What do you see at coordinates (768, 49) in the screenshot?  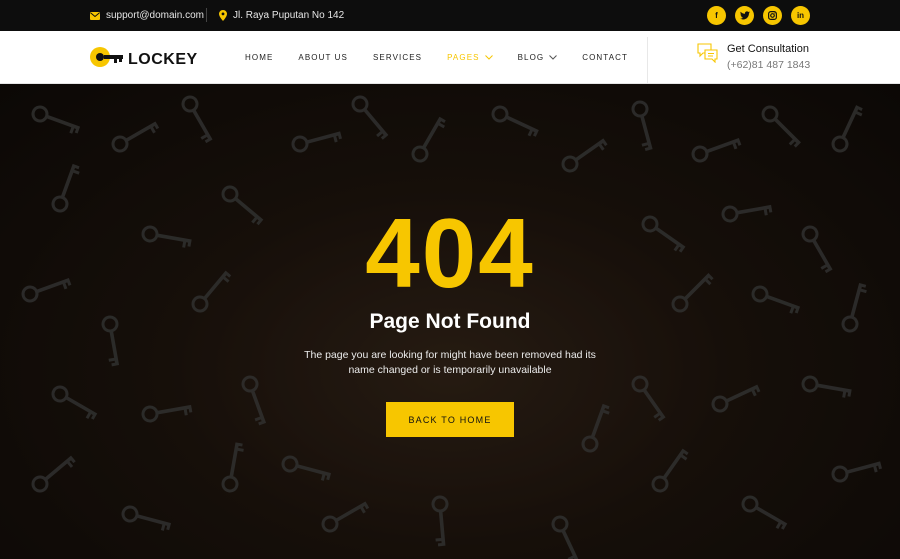 I see `consultation-title: Get Consultation` at bounding box center [768, 49].